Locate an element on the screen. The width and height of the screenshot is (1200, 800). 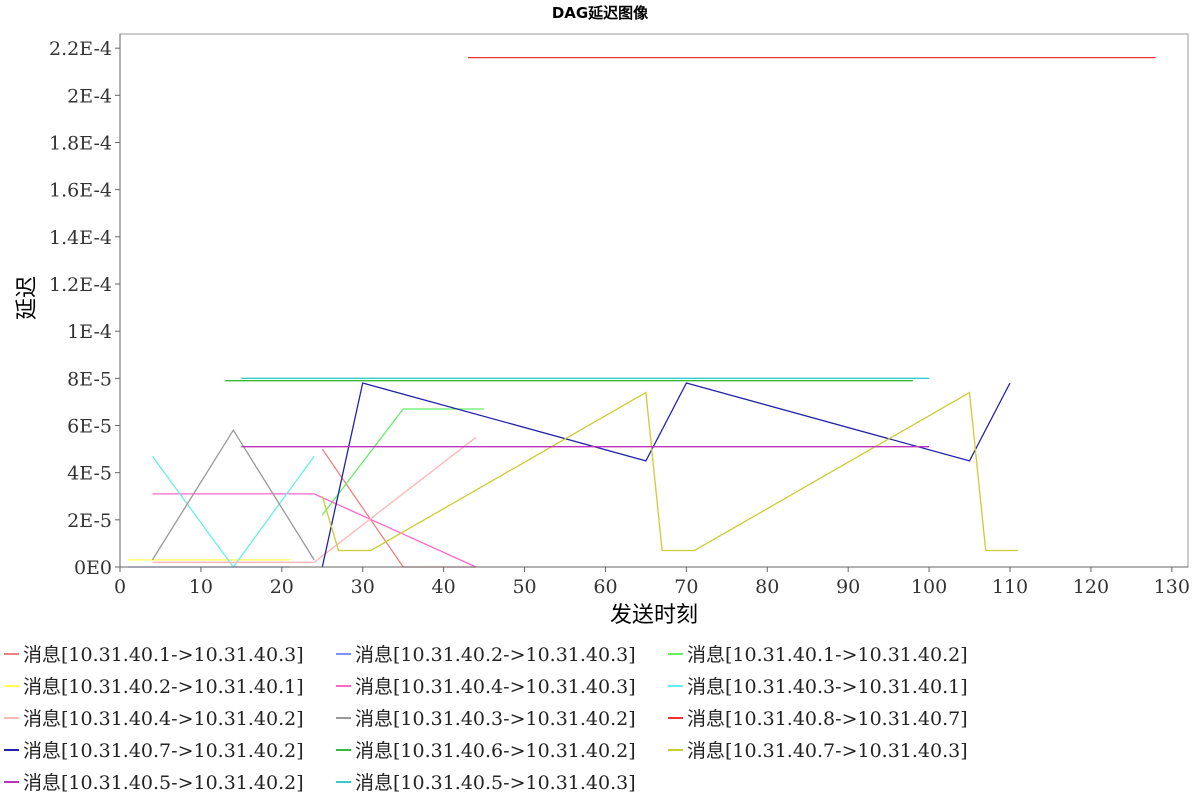
legend-label: 消息[10.31.40.1->10.31.40.2] is located at coordinates (827, 655).